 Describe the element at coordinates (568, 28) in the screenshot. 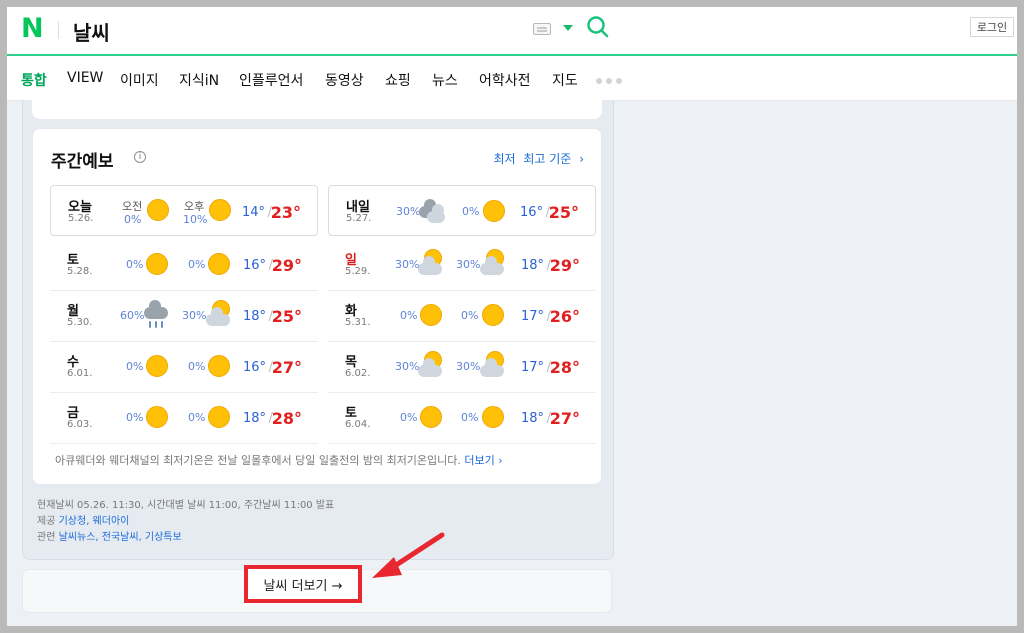

I see `dropdown-arrow-icon` at that location.